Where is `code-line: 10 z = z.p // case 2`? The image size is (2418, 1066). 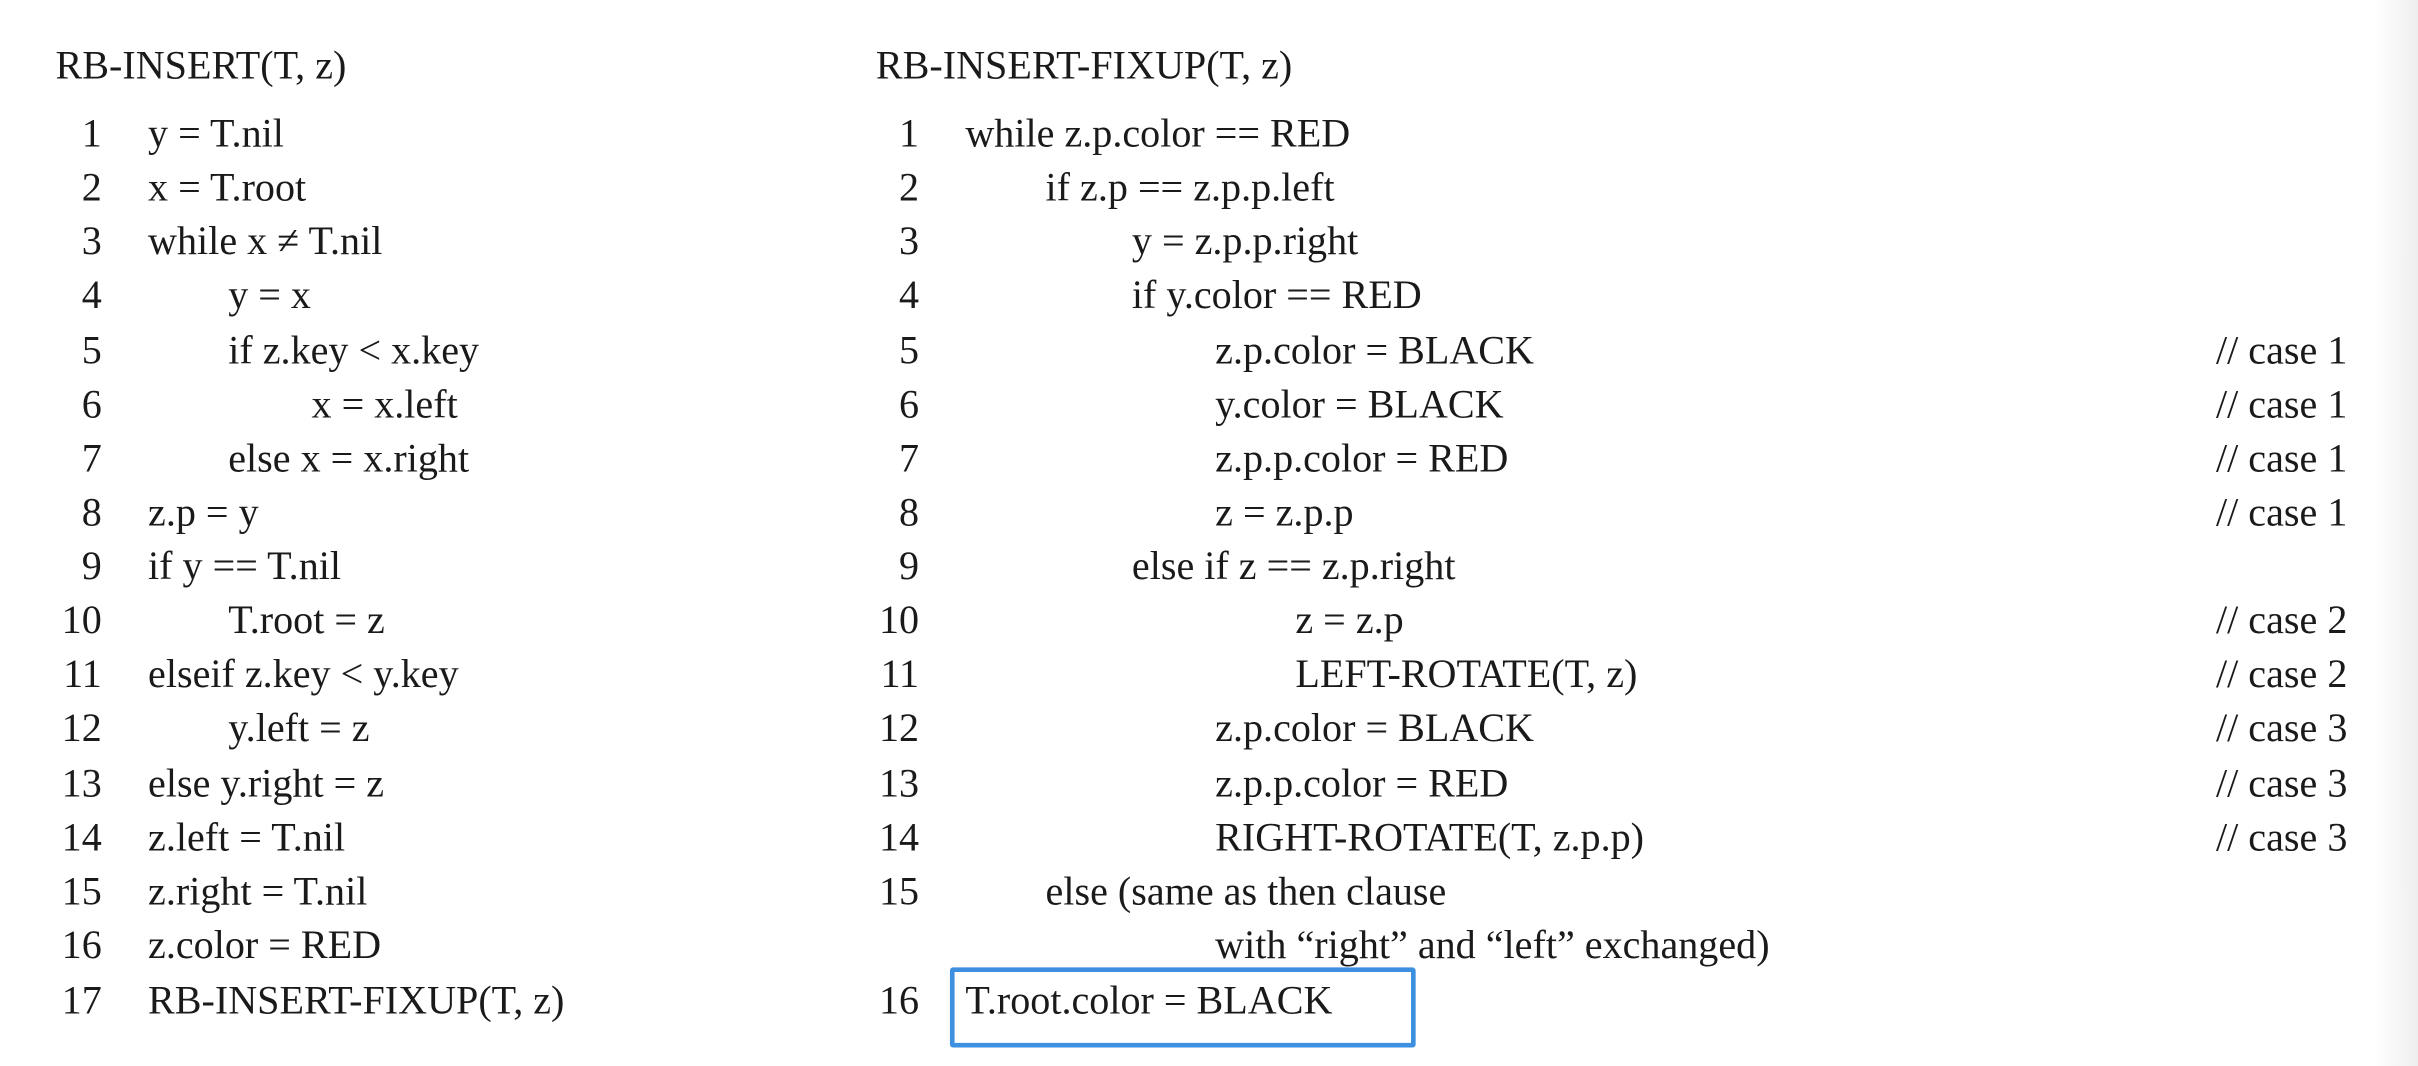 code-line: 10 z = z.p // case 2 is located at coordinates (1635, 621).